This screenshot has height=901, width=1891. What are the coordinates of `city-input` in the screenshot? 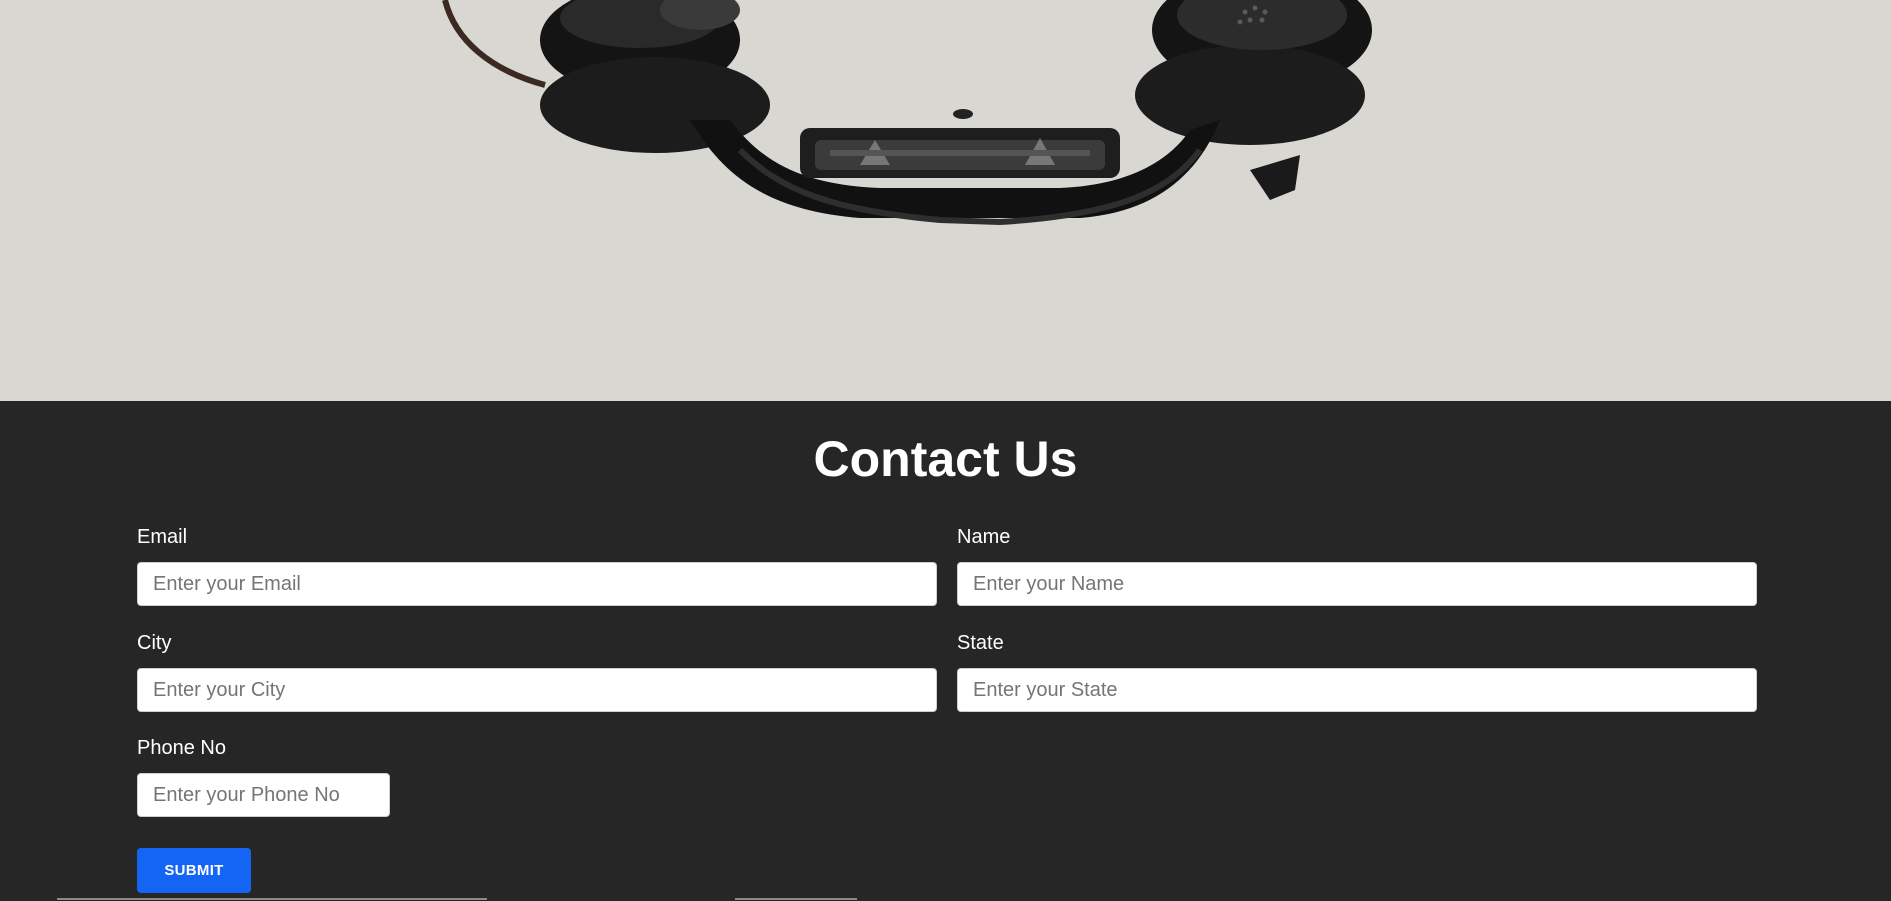 It's located at (537, 690).